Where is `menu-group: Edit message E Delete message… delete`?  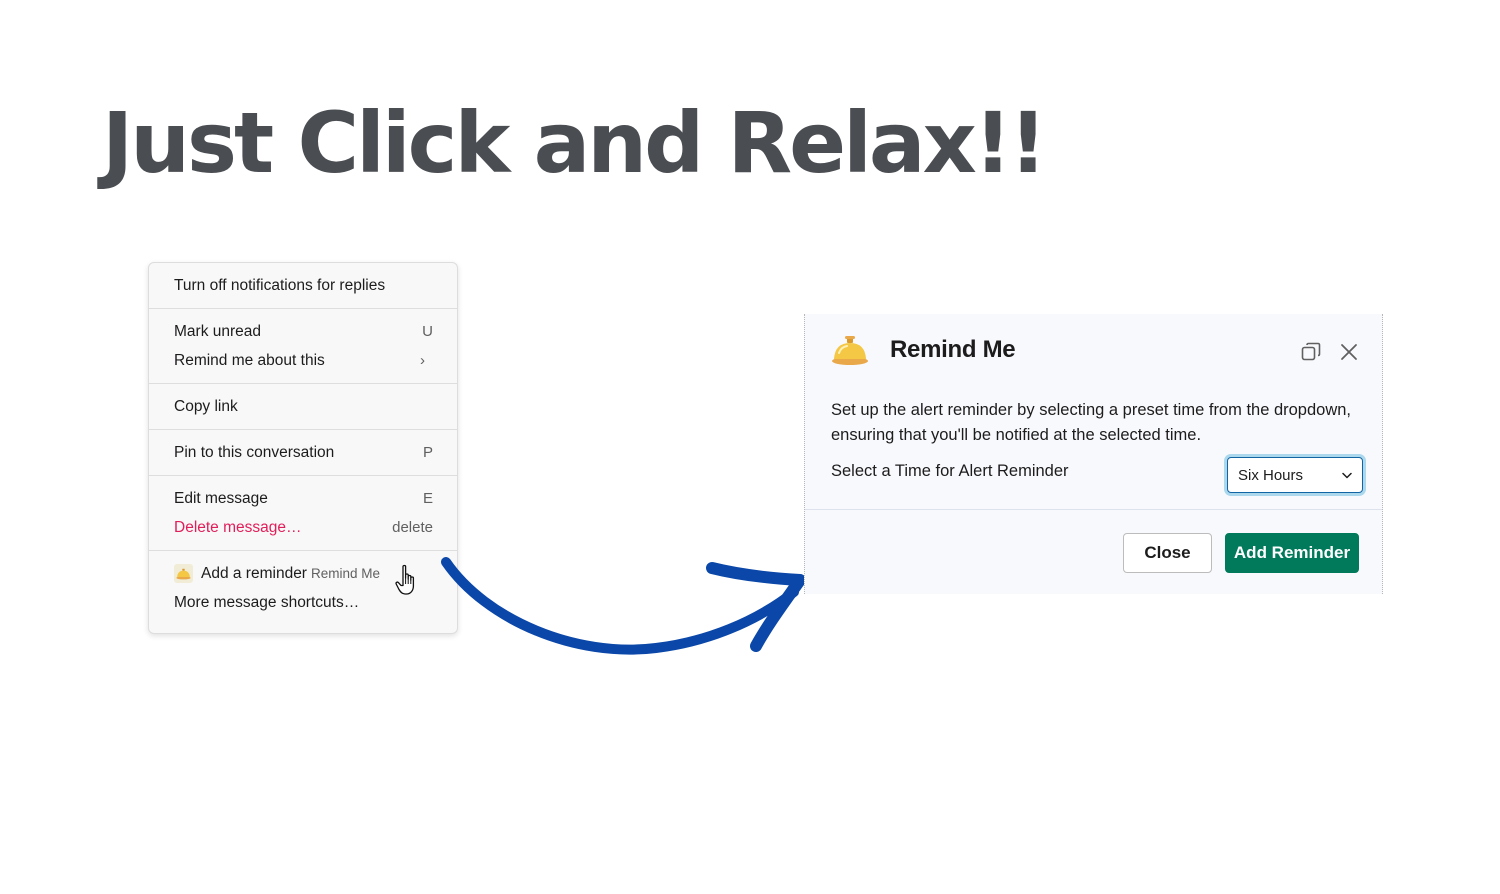 menu-group: Edit message E Delete message… delete is located at coordinates (303, 513).